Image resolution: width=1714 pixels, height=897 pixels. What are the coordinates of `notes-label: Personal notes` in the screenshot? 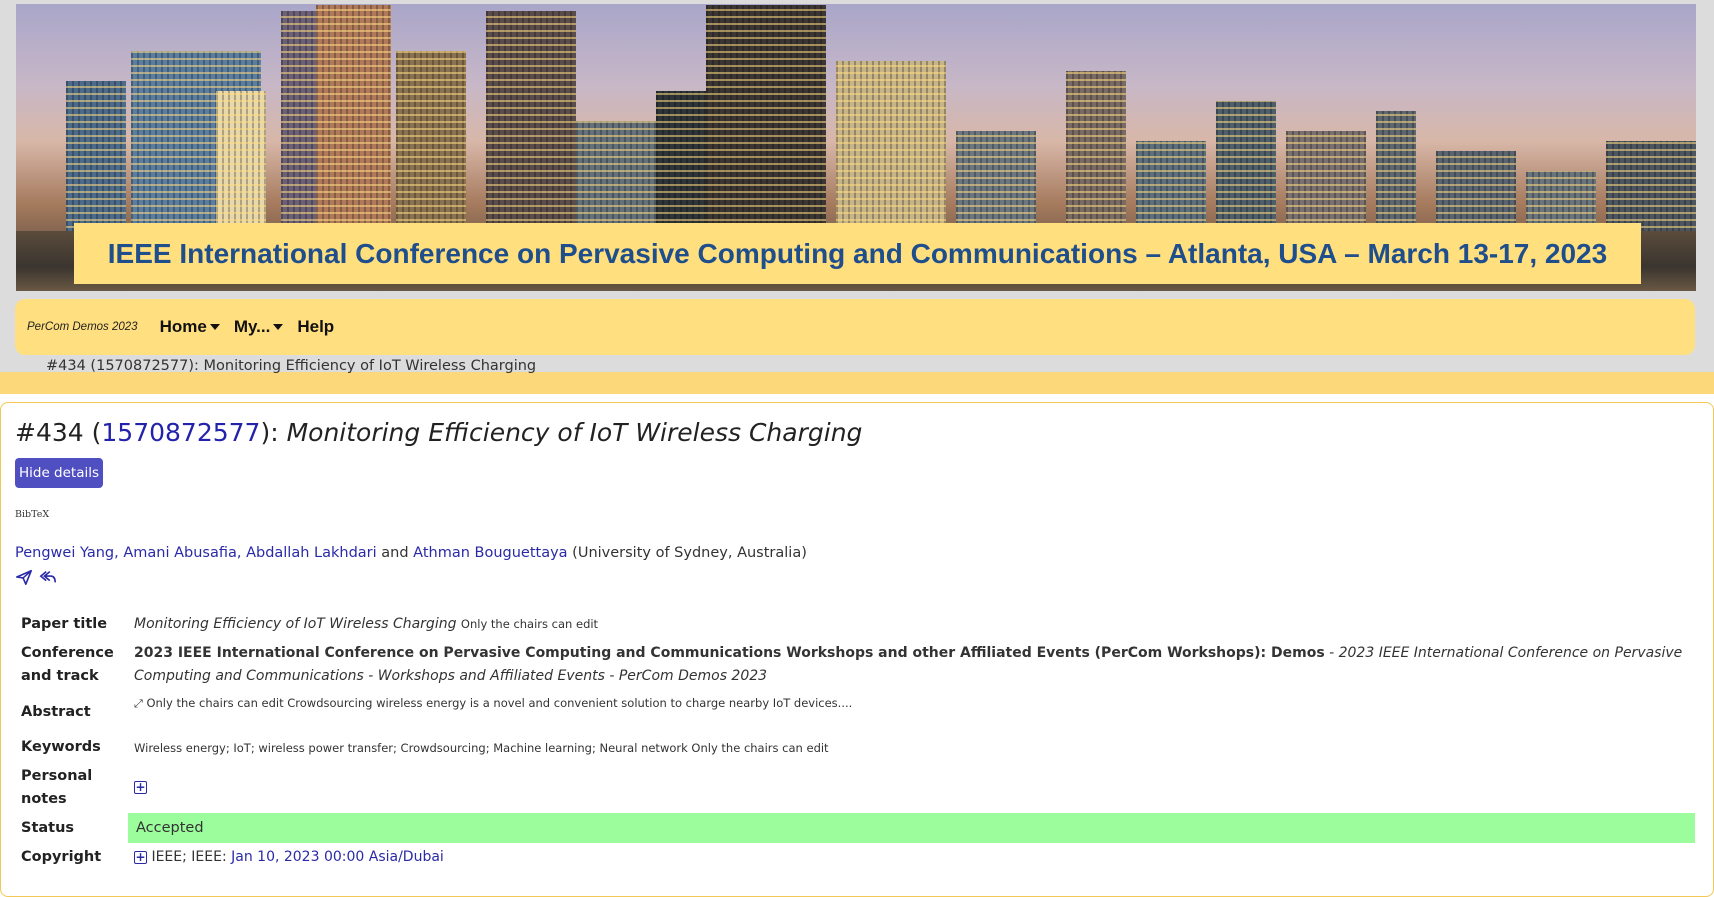 It's located at (57, 787).